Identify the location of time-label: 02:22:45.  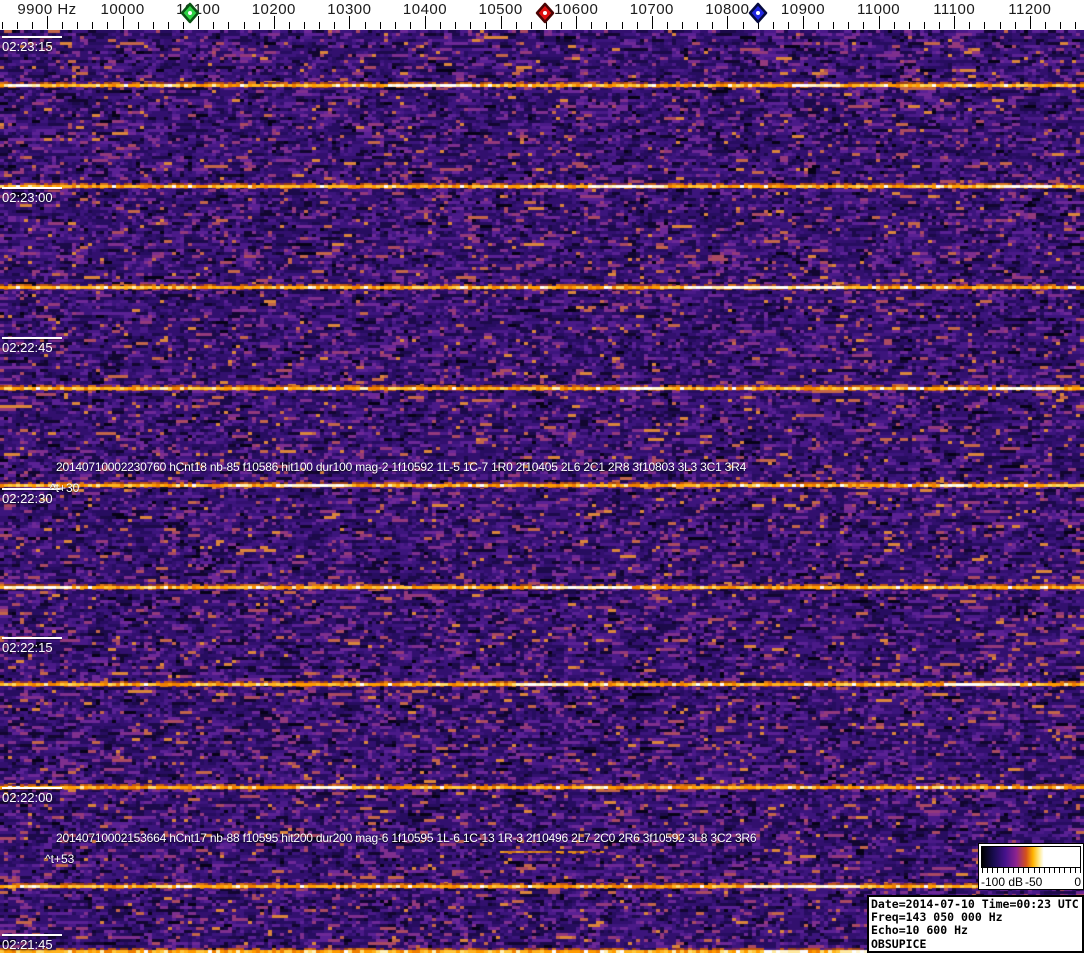
(27, 347).